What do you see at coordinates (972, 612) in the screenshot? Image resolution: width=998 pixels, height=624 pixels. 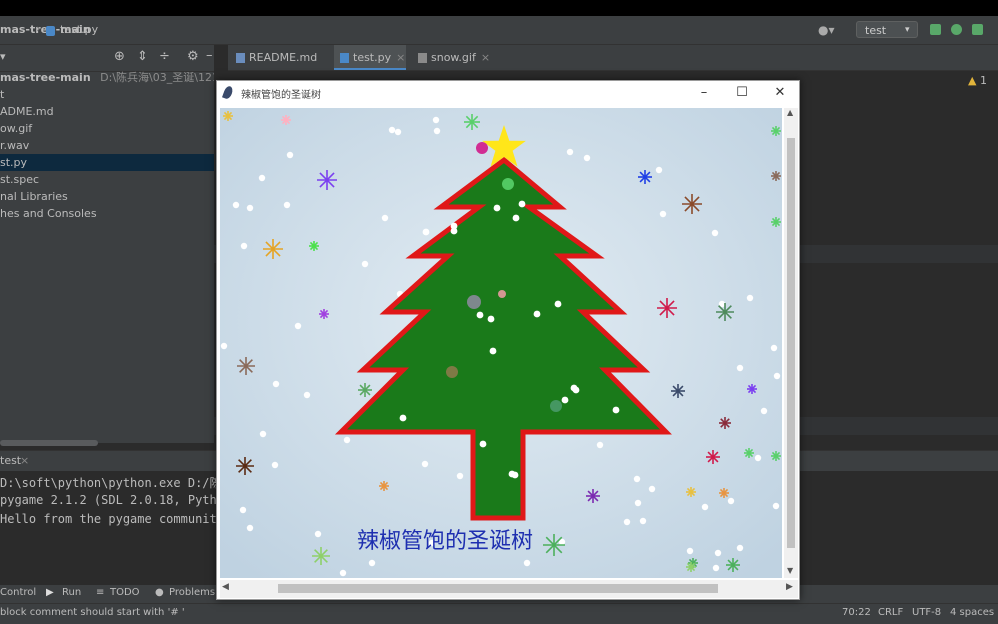 I see `indent-setting: 4 spaces` at bounding box center [972, 612].